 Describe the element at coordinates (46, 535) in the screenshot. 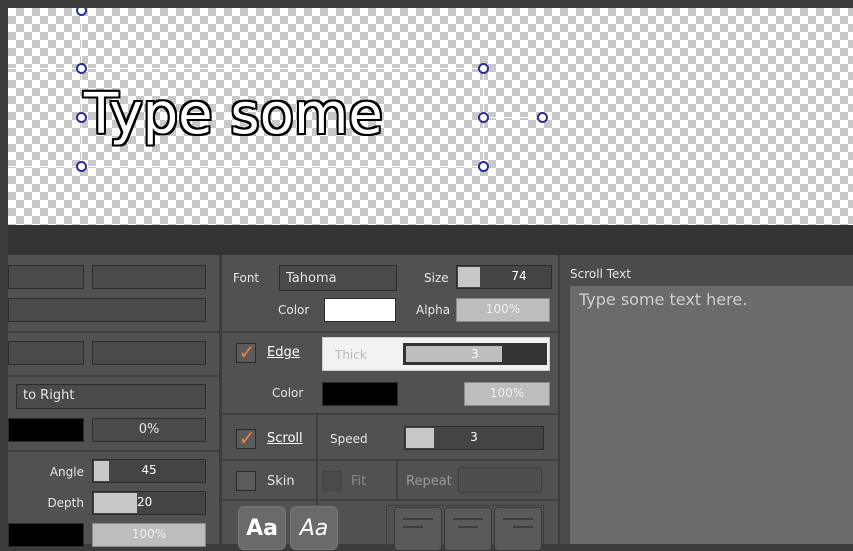

I see `opacity-color-swatch` at that location.